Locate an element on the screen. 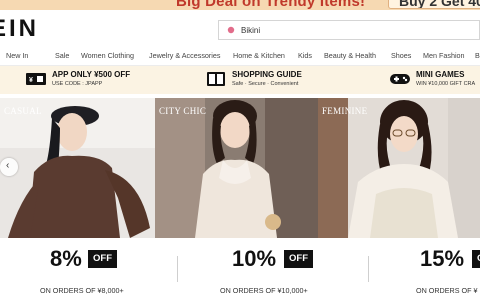 Image resolution: width=480 pixels, height=300 pixels. benefit-sub: USE CODE : JPAPP is located at coordinates (77, 84).